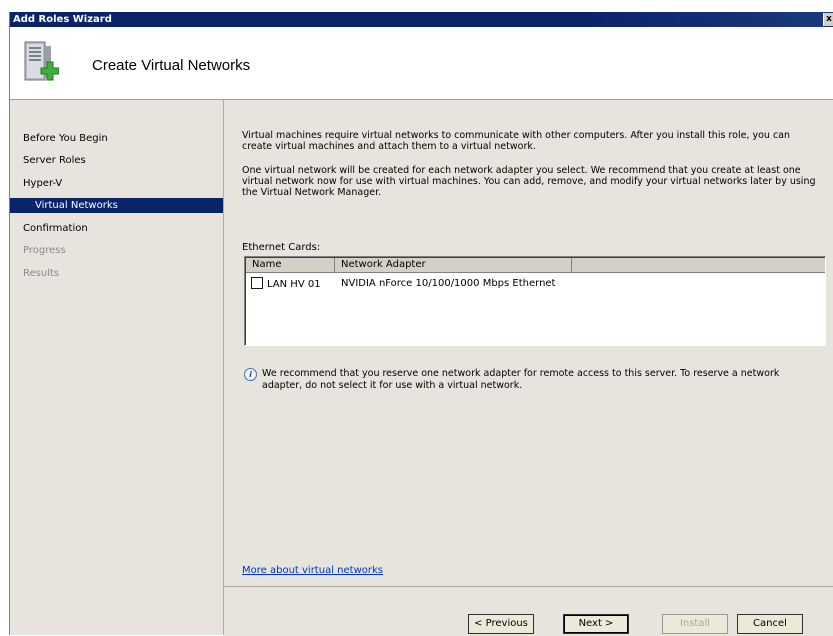 Image resolution: width=833 pixels, height=636 pixels. I want to click on window-title: Add Roles Wizard, so click(62, 19).